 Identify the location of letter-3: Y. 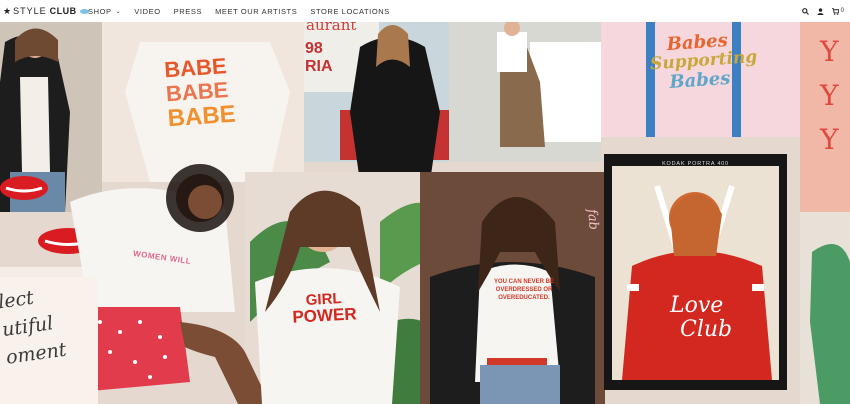
(829, 139).